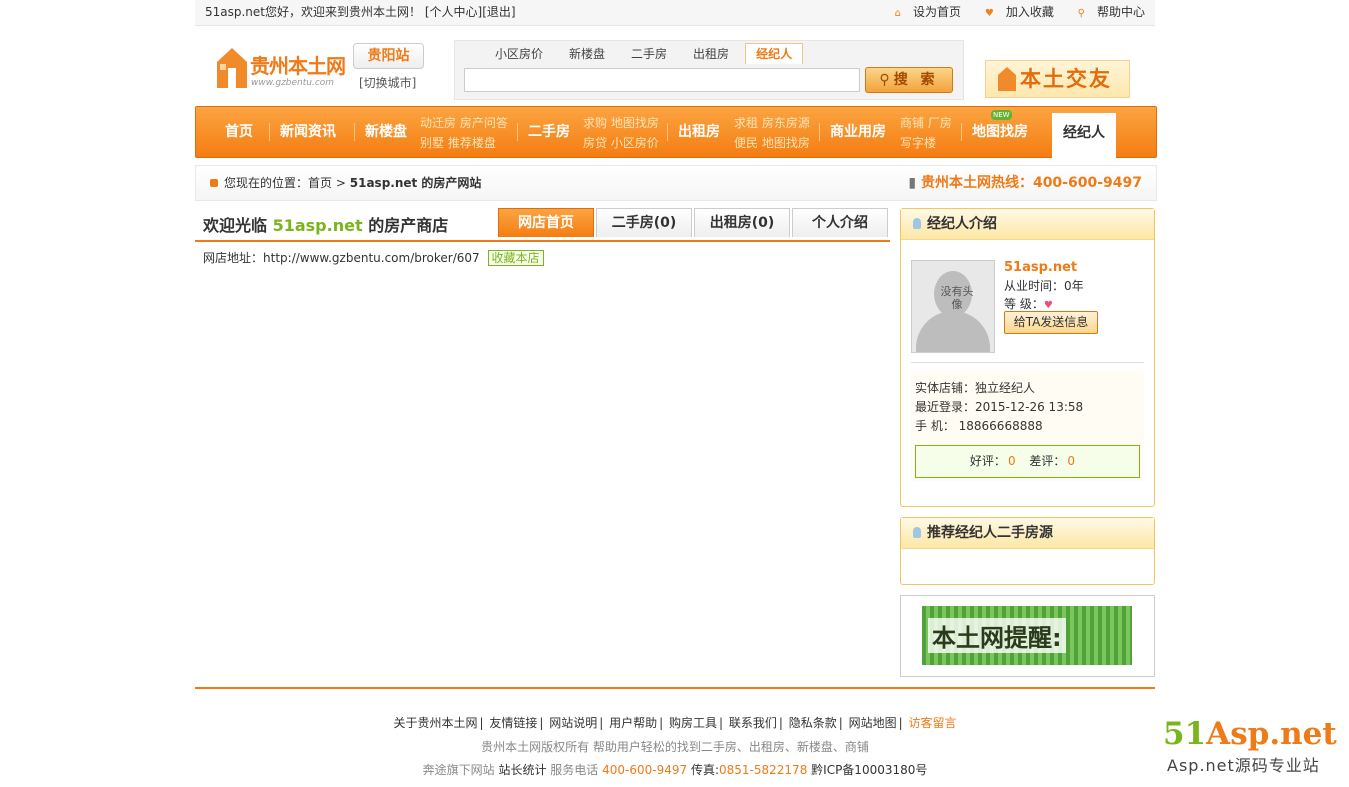  Describe the element at coordinates (753, 723) in the screenshot. I see `footer-link-contact: 联系我们` at that location.